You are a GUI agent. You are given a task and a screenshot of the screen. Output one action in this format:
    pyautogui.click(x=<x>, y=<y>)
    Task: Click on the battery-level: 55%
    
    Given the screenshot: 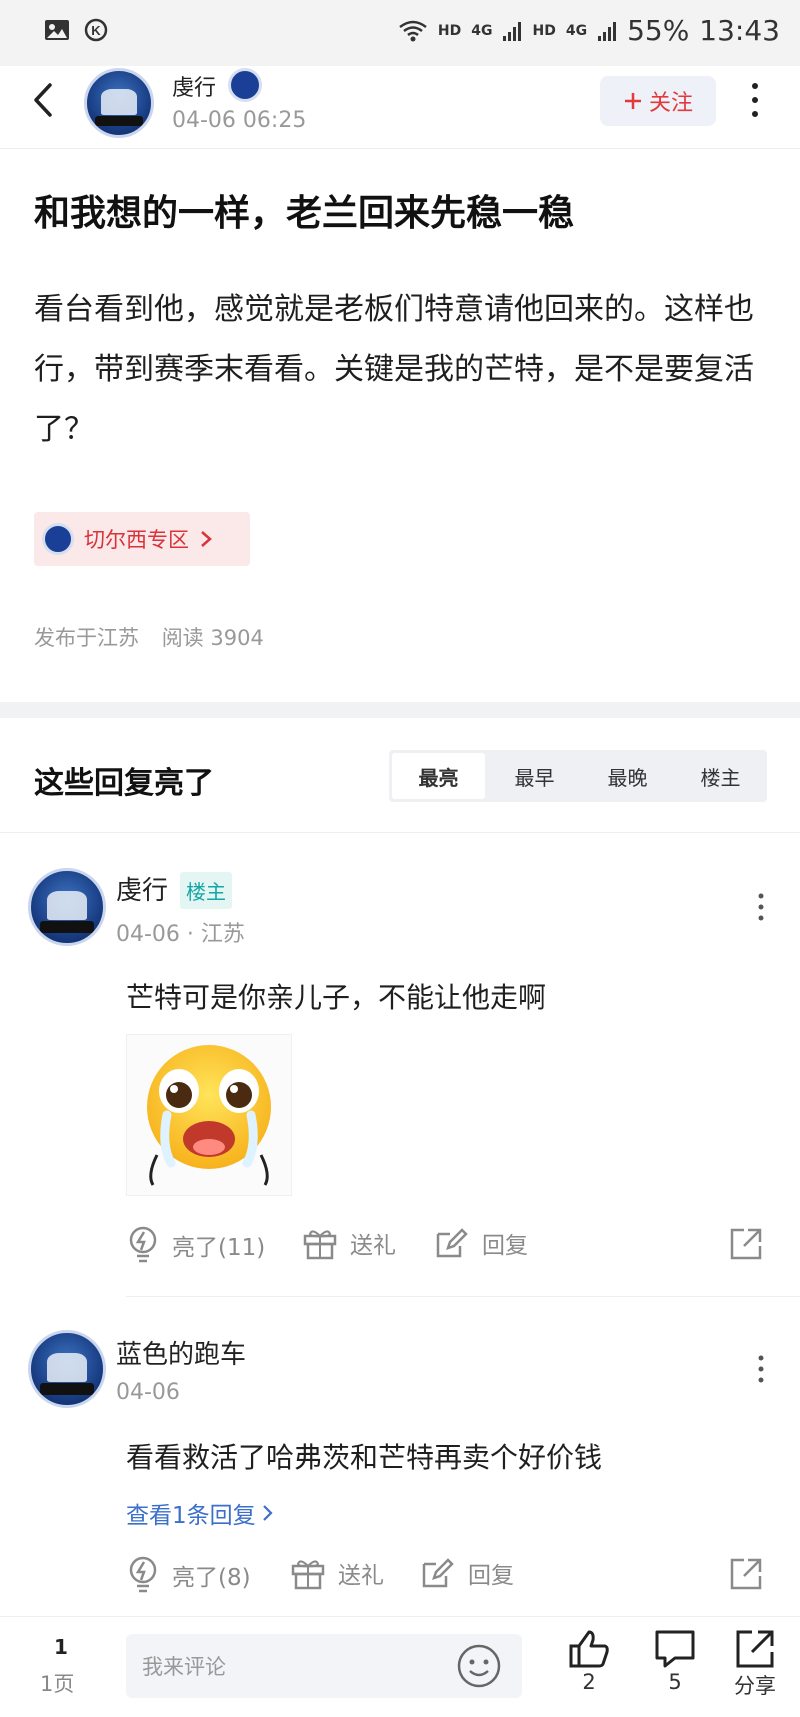 What is the action you would take?
    pyautogui.click(x=658, y=30)
    